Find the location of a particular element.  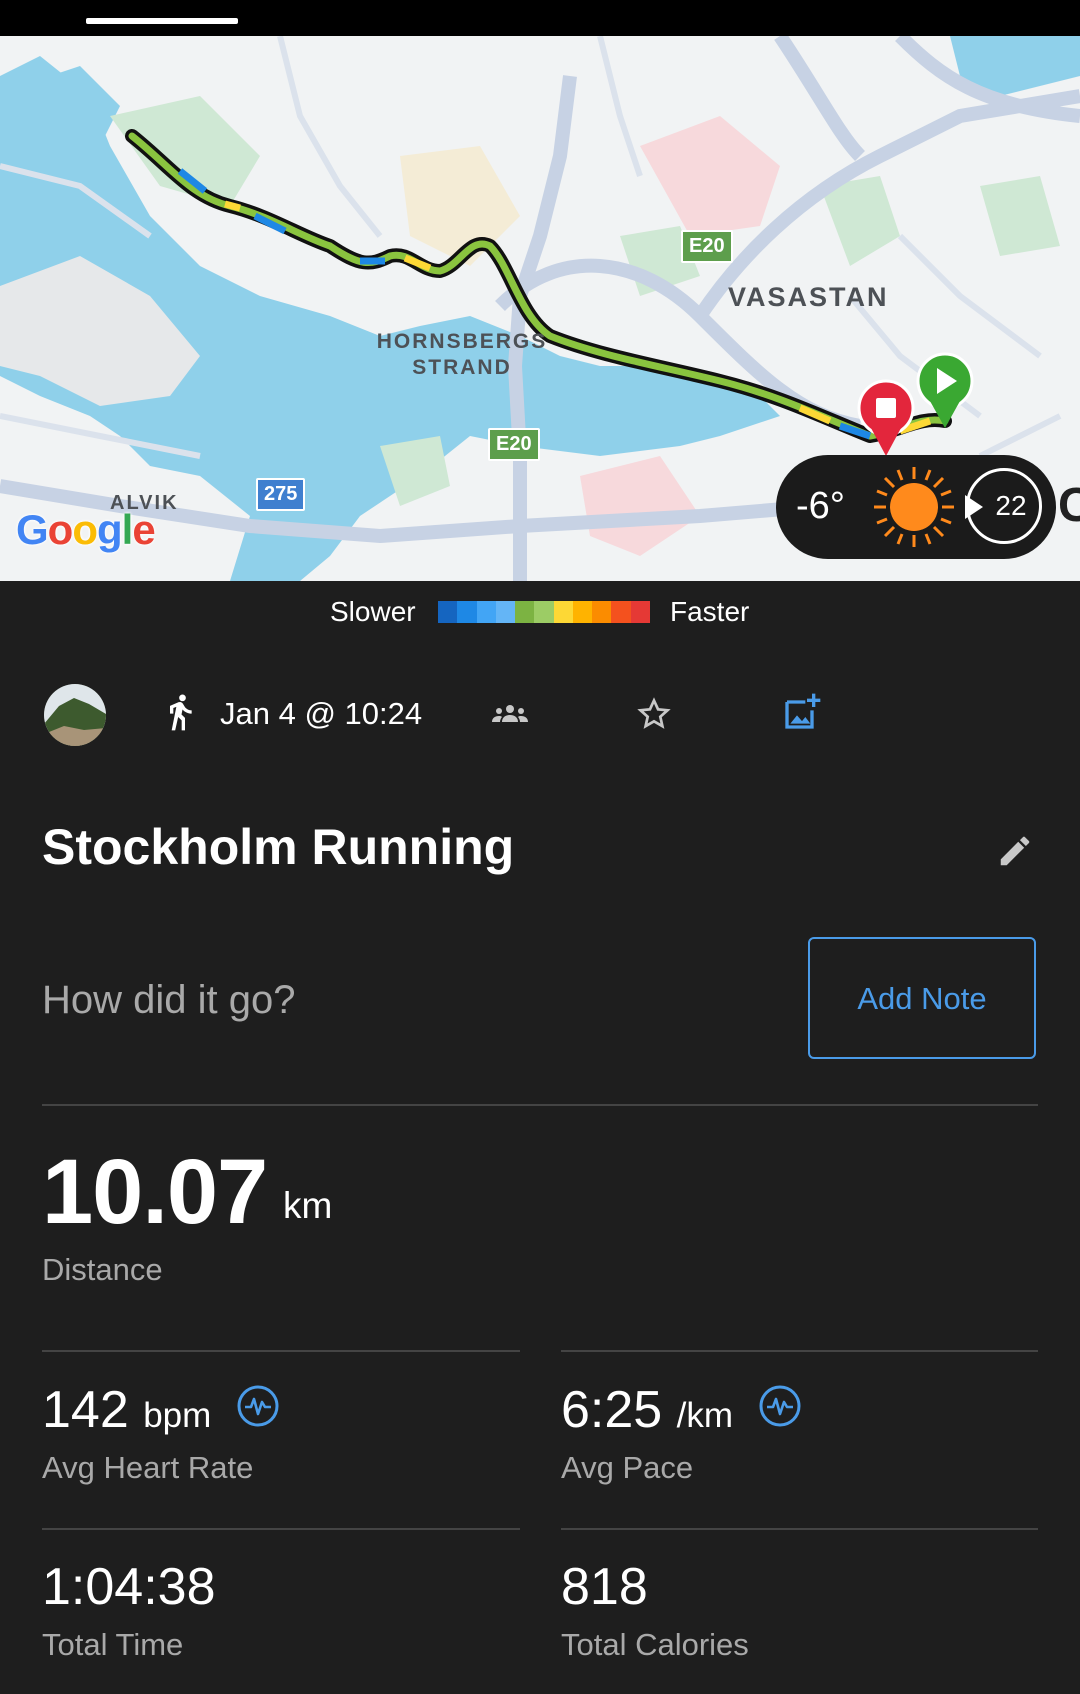

finish-marker-icon is located at coordinates (886, 417).